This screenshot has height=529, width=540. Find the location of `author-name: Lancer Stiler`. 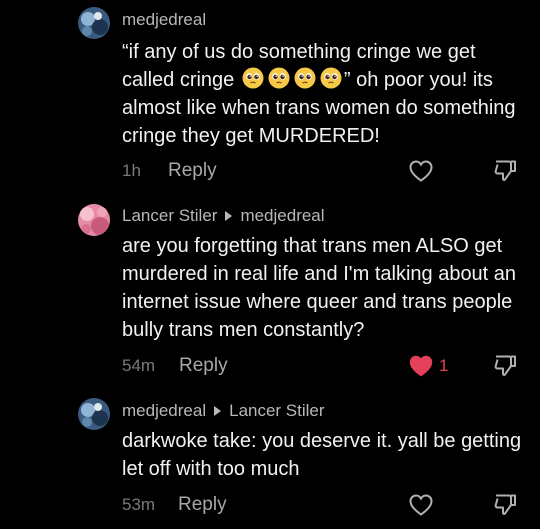

author-name: Lancer Stiler is located at coordinates (169, 216).